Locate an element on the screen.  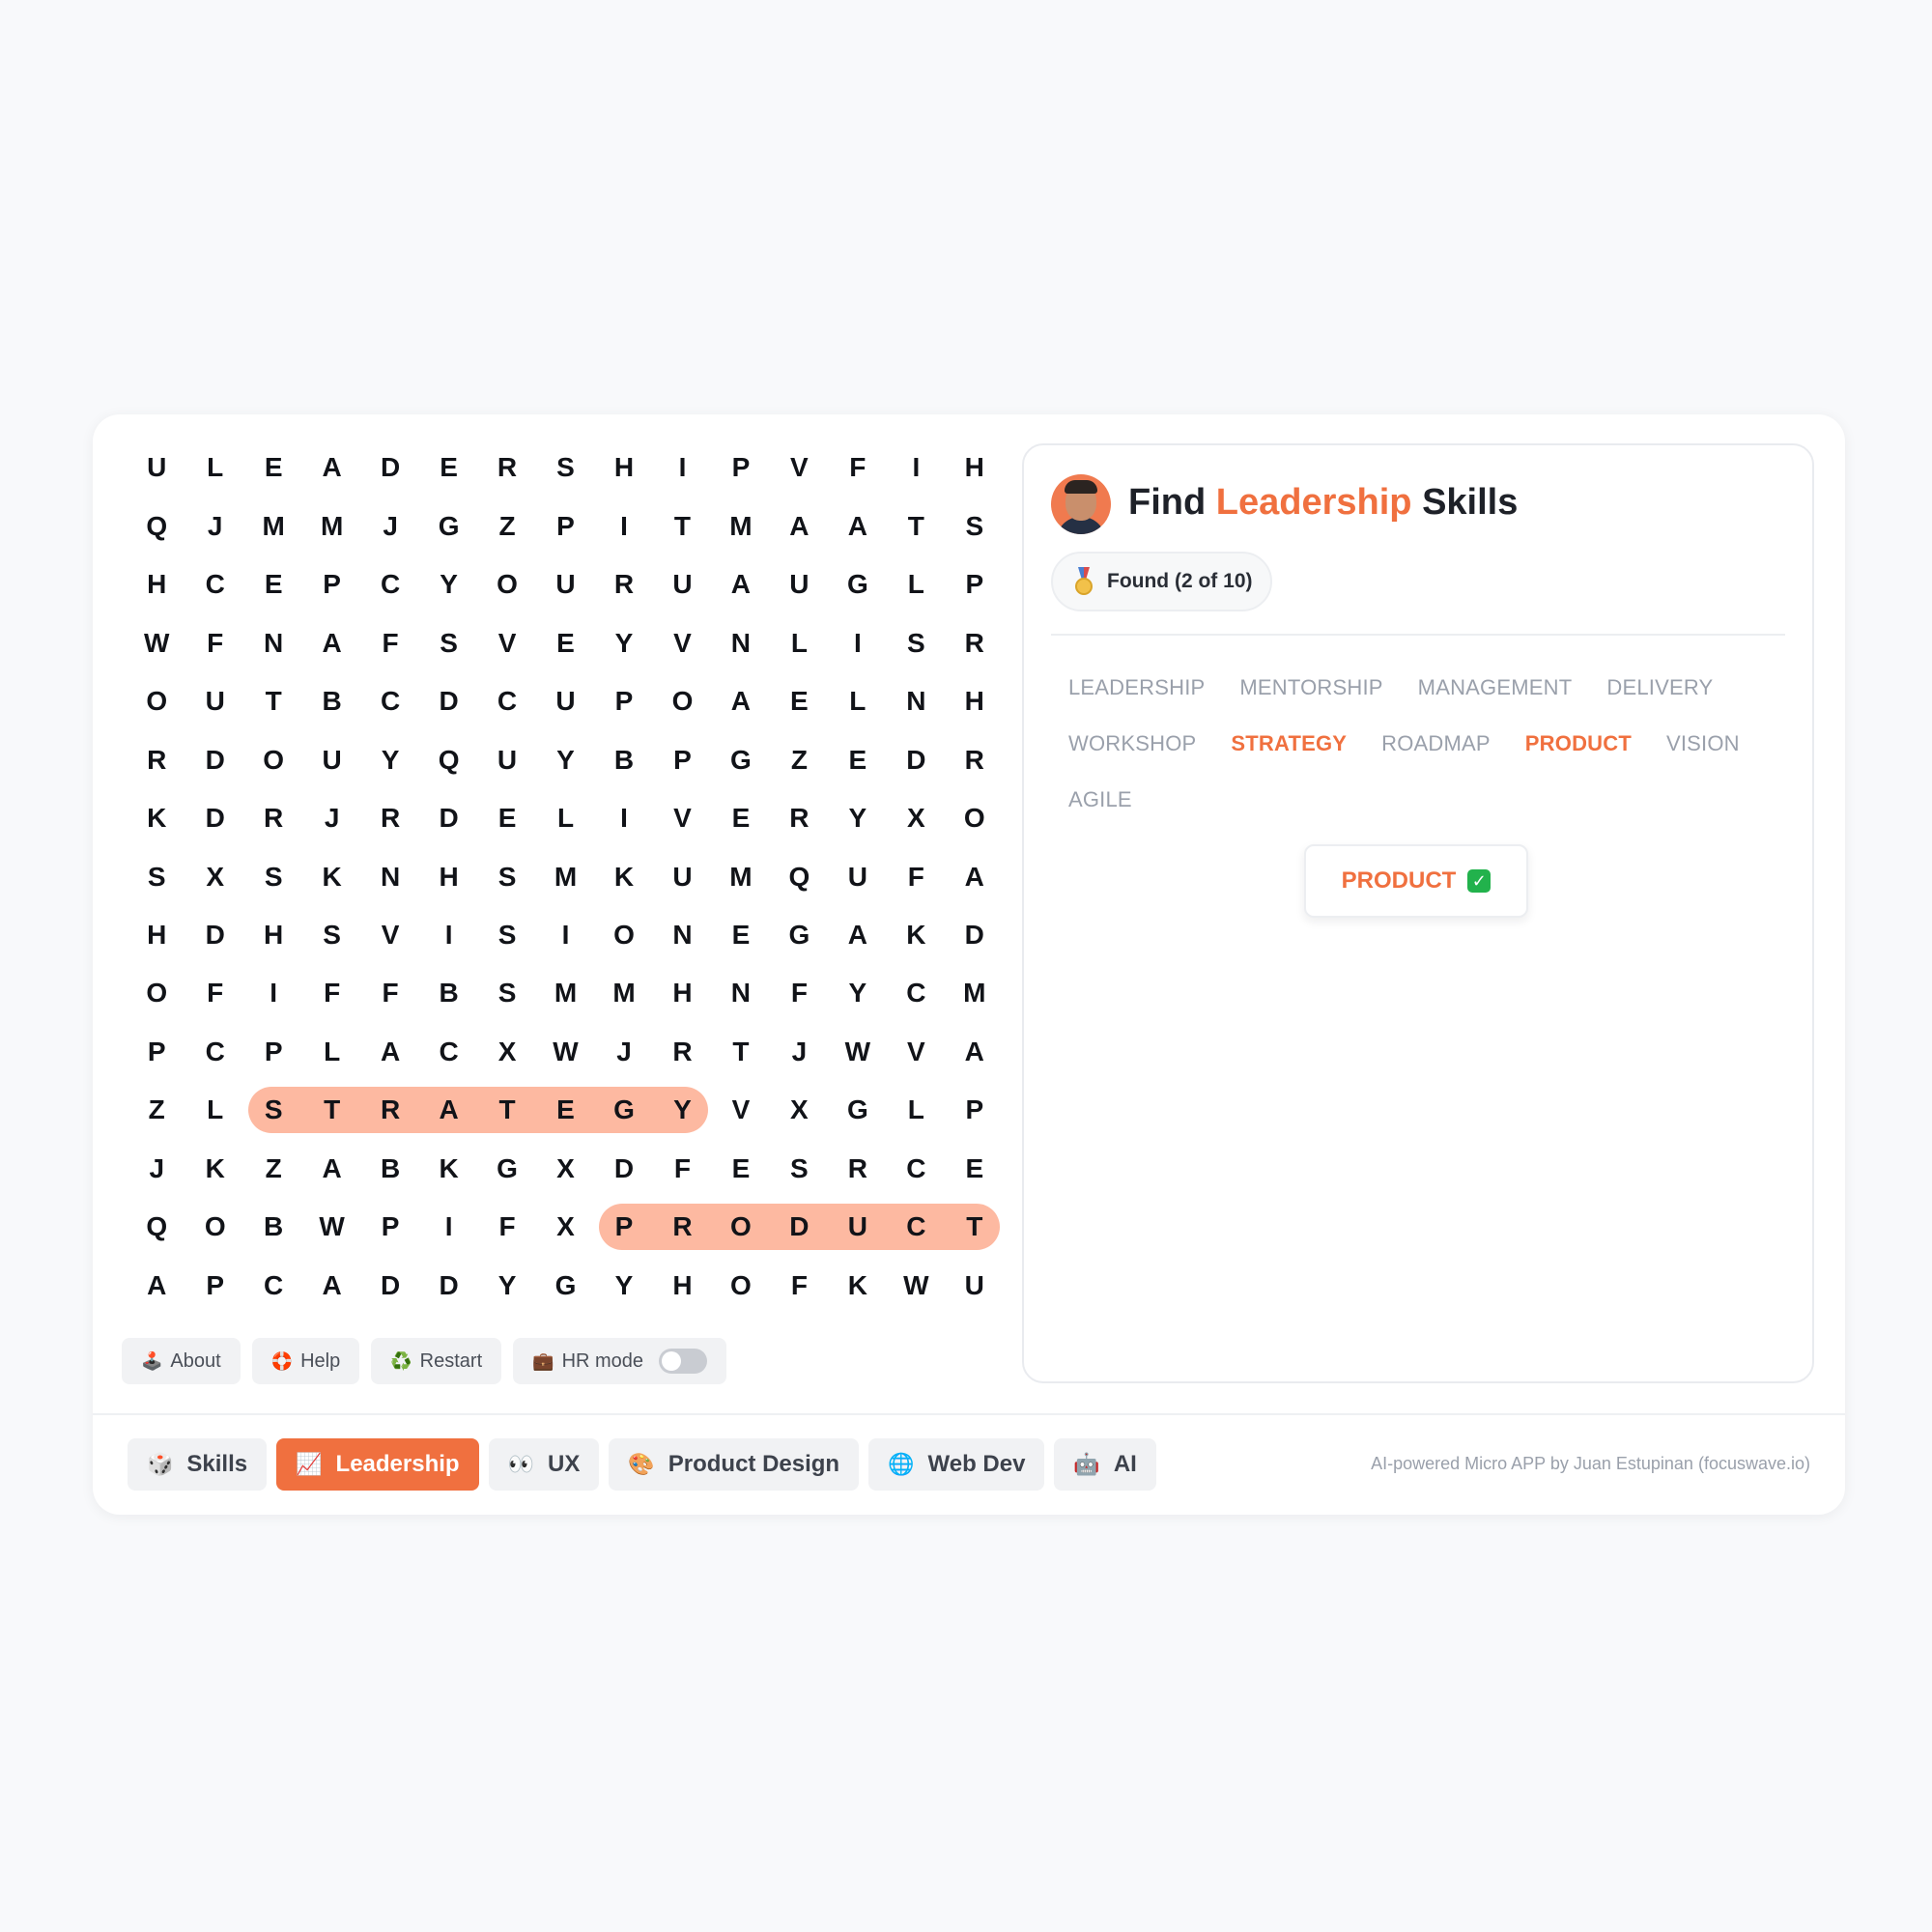
help-button: 🛟 Help is located at coordinates (305, 1361).